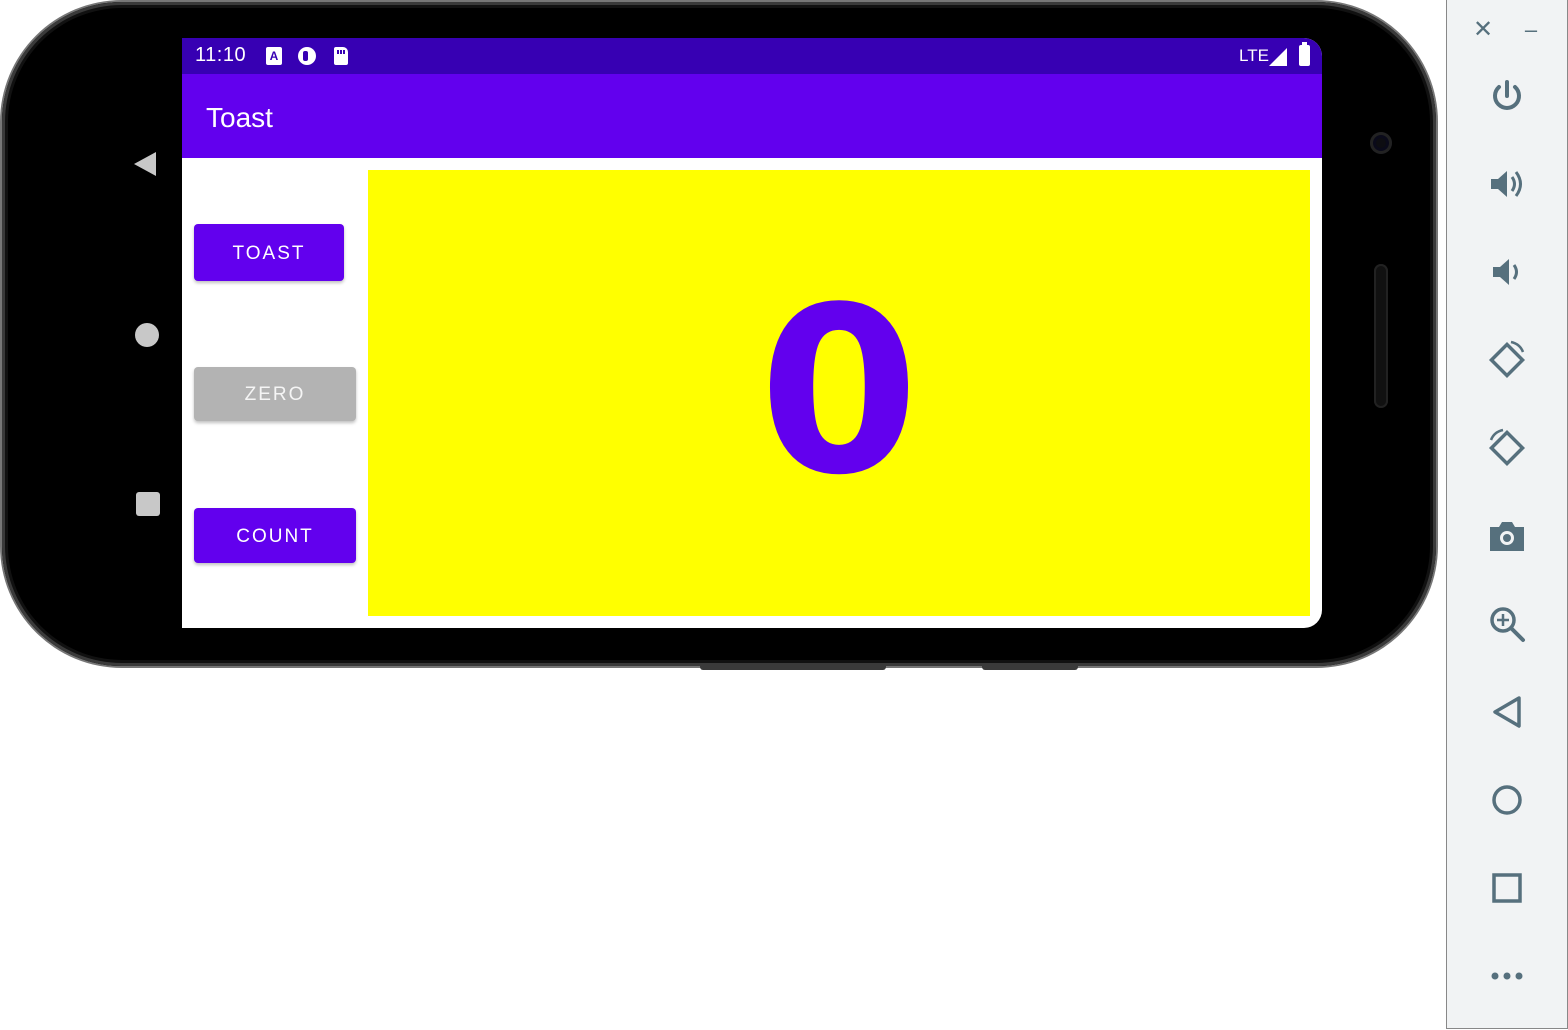 This screenshot has width=1568, height=1030. What do you see at coordinates (221, 55) in the screenshot?
I see `status-time: 11:10` at bounding box center [221, 55].